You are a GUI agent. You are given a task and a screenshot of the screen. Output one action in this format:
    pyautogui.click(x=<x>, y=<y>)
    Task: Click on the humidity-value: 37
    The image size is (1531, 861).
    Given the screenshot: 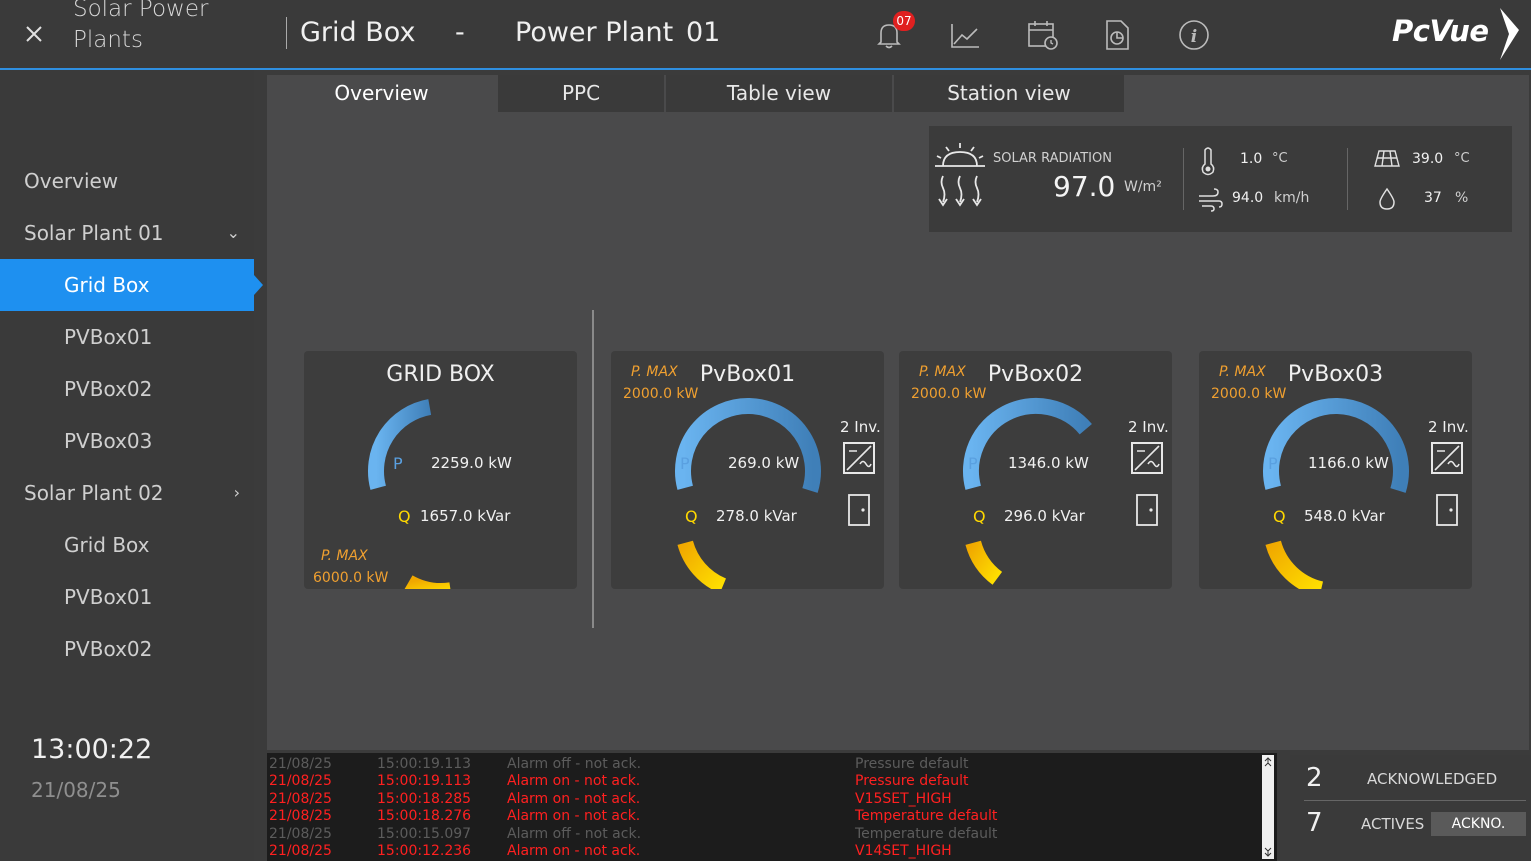 What is the action you would take?
    pyautogui.click(x=1433, y=198)
    